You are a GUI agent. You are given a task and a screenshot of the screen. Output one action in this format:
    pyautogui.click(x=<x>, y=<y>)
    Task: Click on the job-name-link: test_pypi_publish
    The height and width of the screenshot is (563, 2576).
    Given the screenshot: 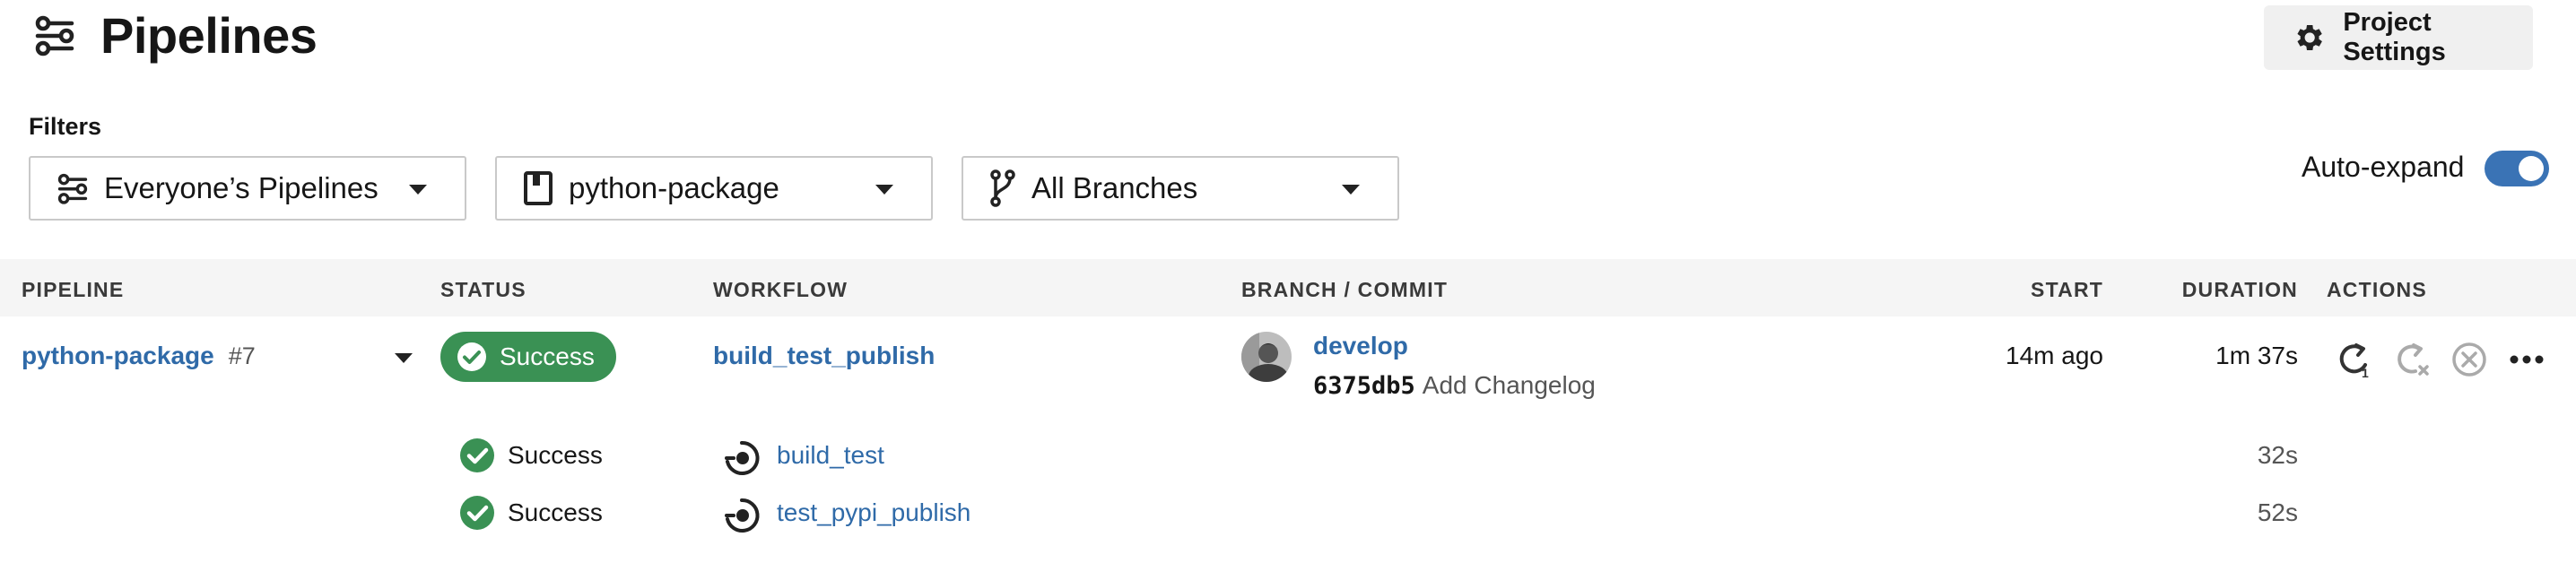 What is the action you would take?
    pyautogui.click(x=873, y=512)
    